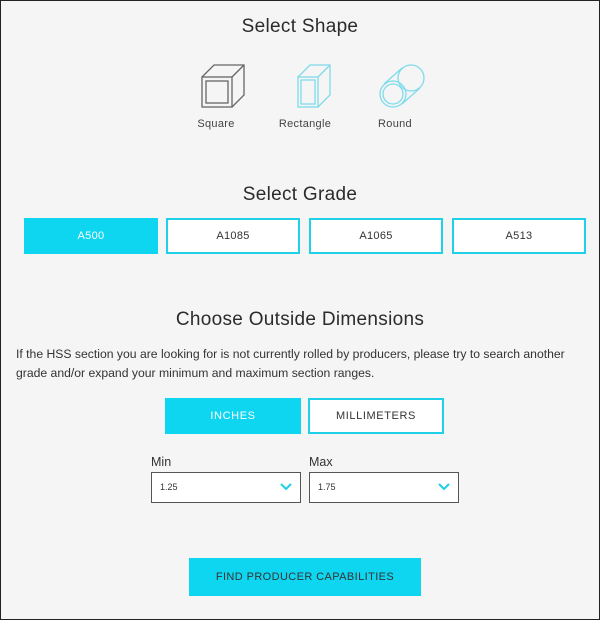 The image size is (600, 620). Describe the element at coordinates (161, 462) in the screenshot. I see `min-label: Min` at that location.